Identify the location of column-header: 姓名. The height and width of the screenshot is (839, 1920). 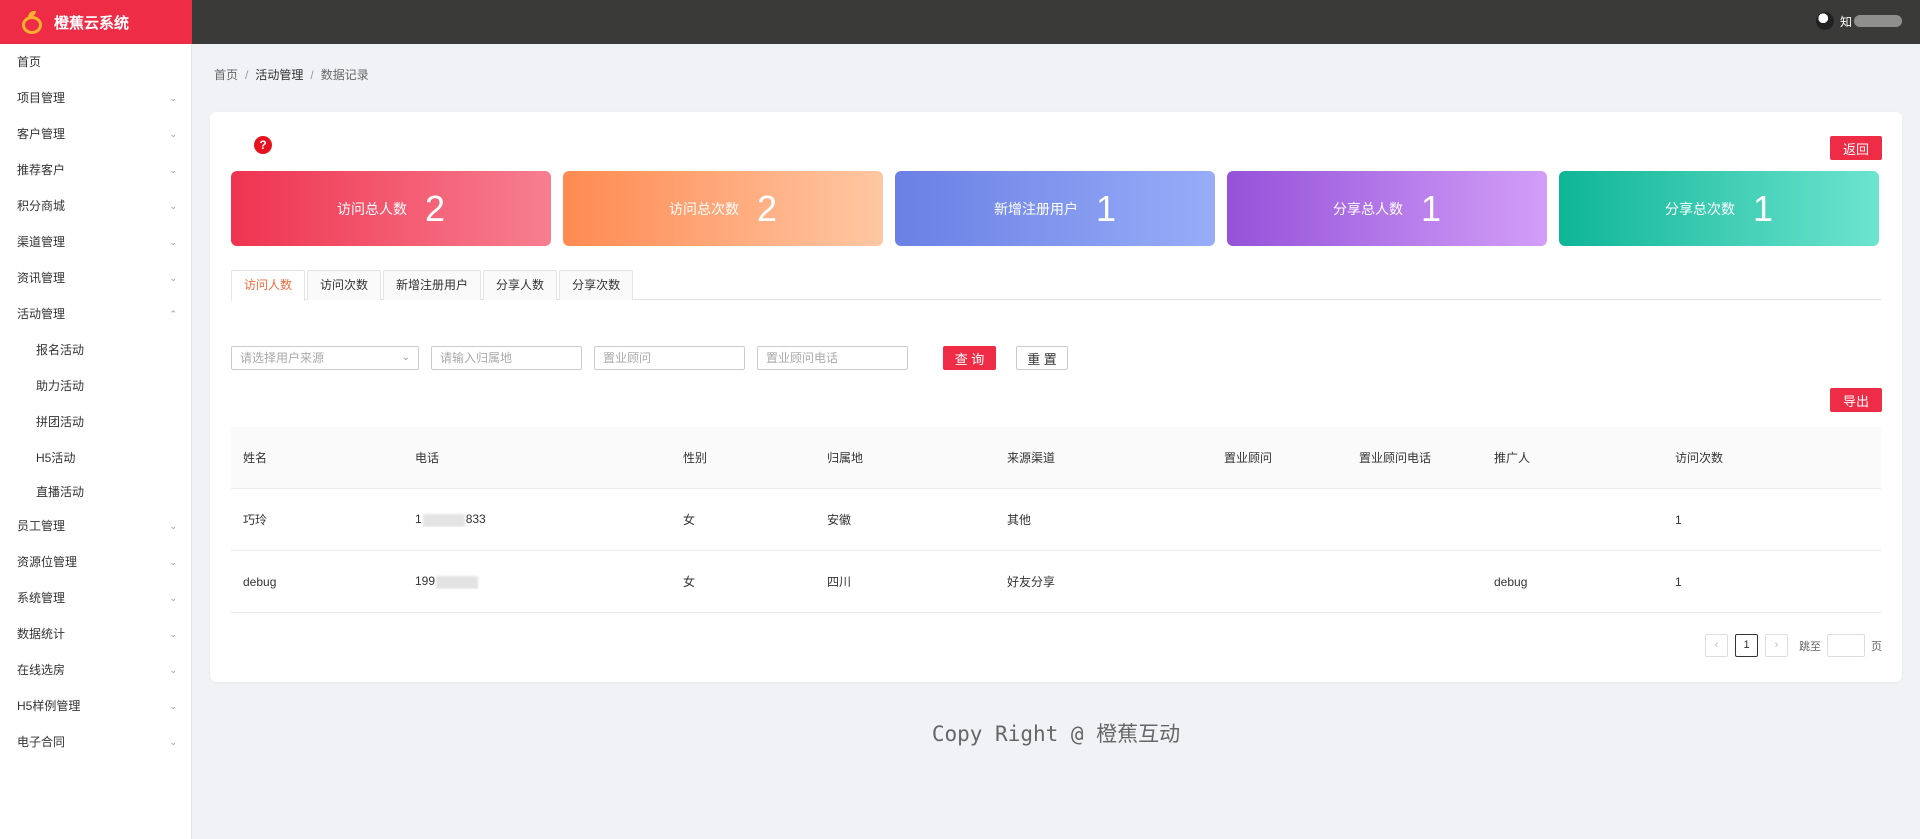
(255, 458).